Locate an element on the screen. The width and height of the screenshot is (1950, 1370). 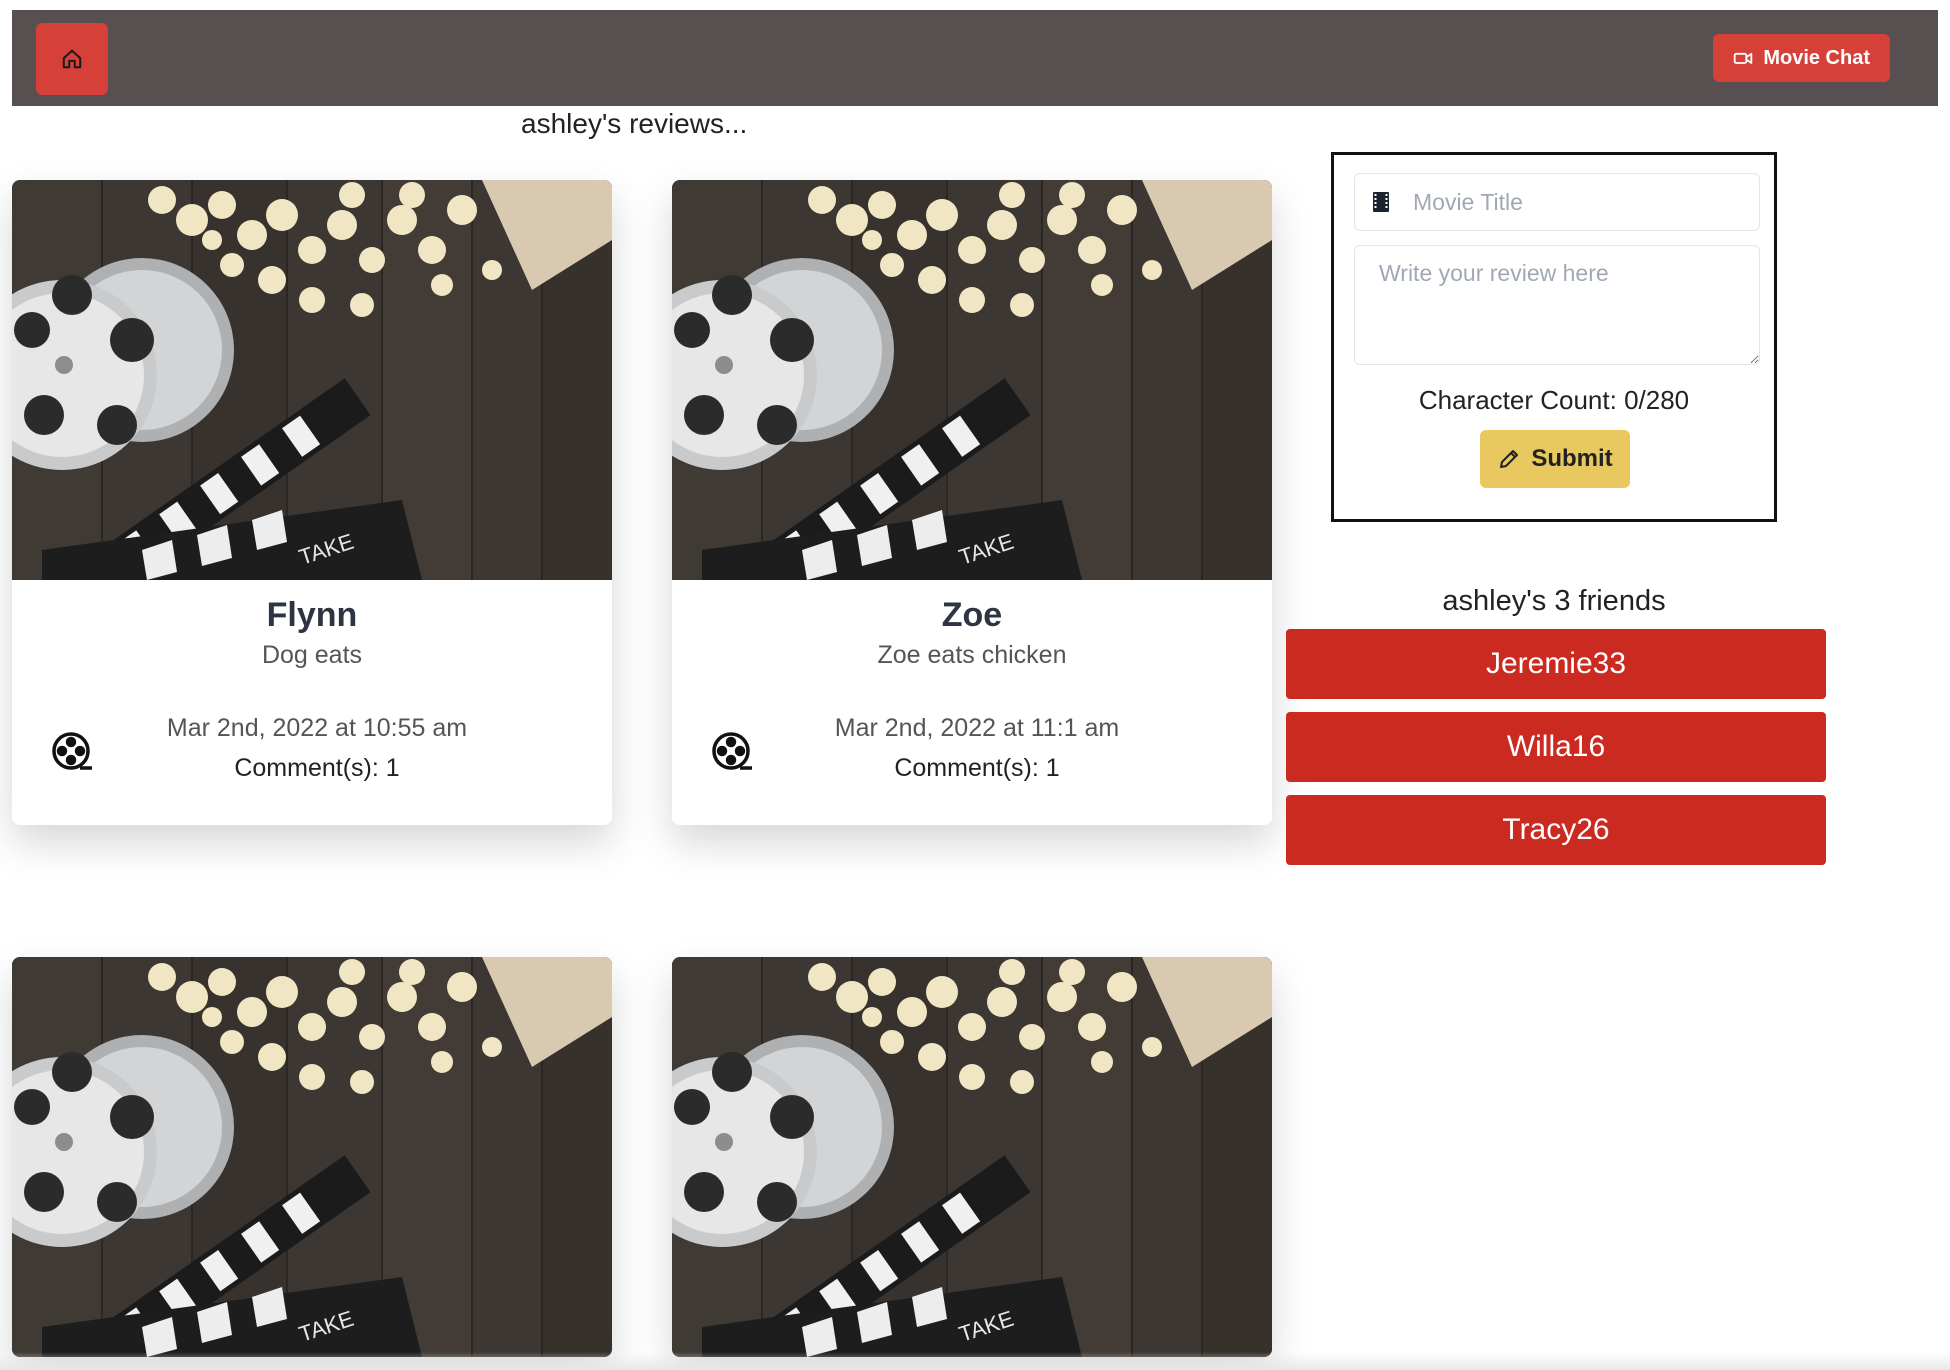
review-text: Zoe eats chicken is located at coordinates (972, 655).